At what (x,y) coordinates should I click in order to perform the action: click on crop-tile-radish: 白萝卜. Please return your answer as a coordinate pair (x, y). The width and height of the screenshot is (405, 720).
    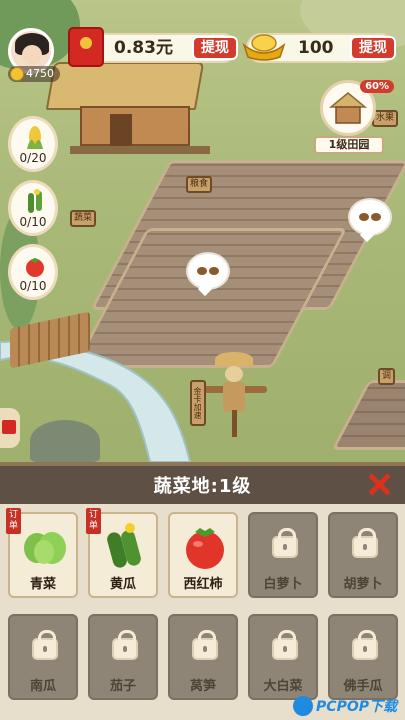
    Looking at the image, I should click on (283, 555).